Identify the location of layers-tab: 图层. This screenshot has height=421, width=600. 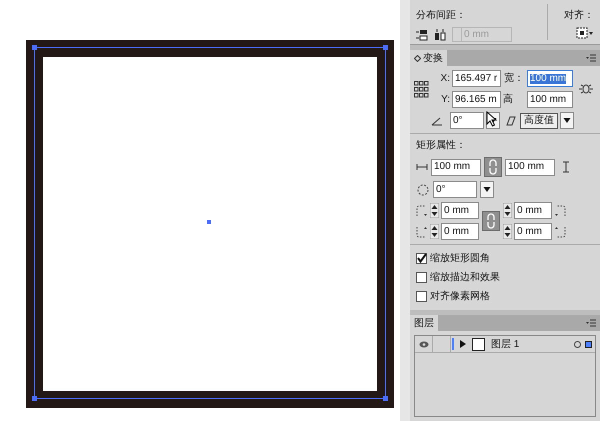
(424, 323).